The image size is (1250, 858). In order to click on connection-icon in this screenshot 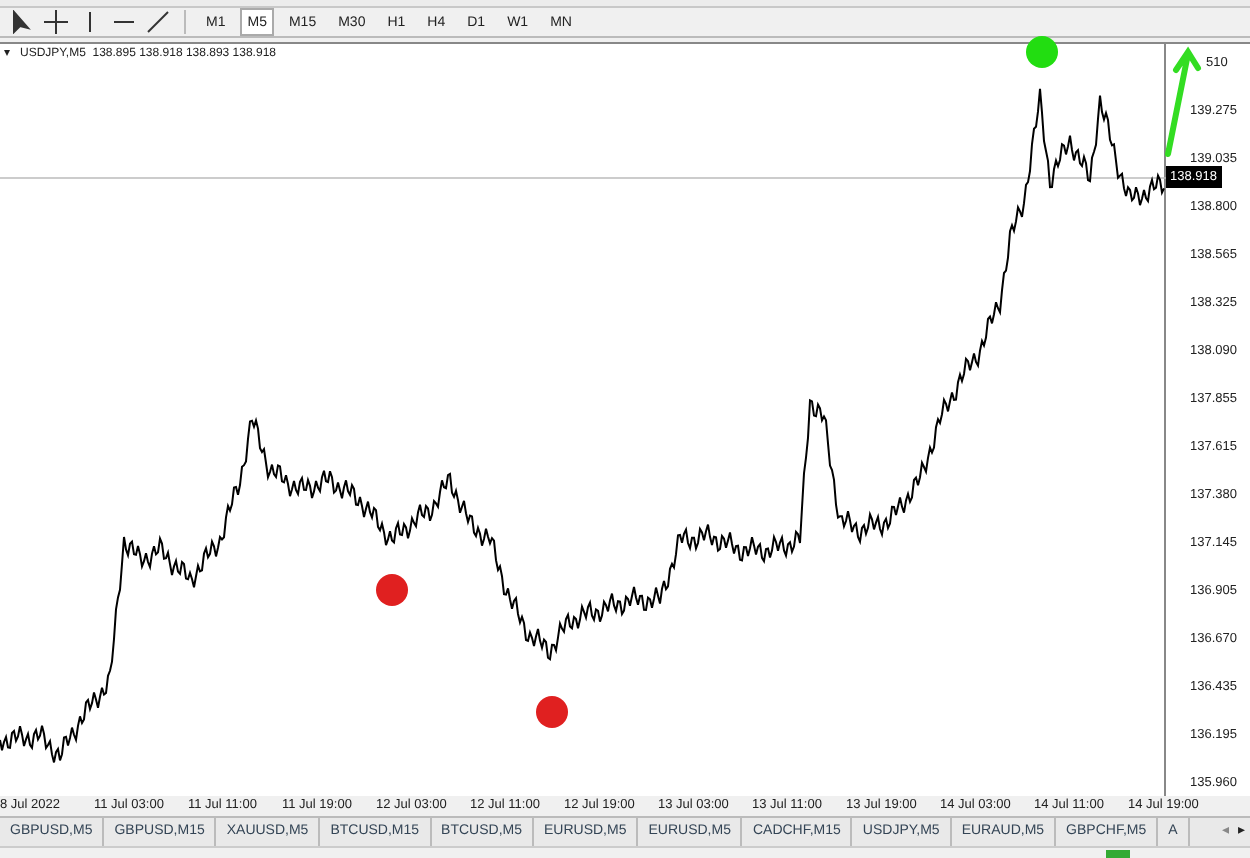, I will do `click(1118, 854)`.